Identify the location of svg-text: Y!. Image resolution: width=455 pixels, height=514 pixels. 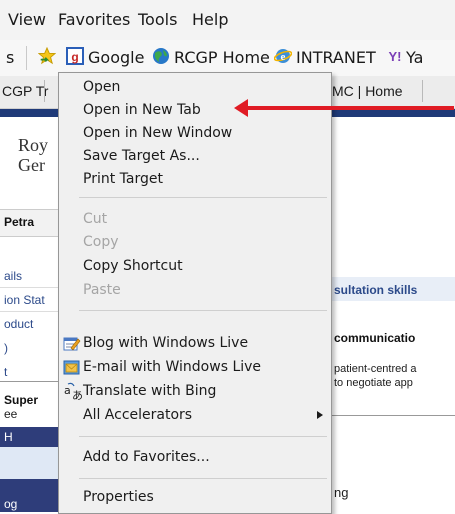
(395, 56).